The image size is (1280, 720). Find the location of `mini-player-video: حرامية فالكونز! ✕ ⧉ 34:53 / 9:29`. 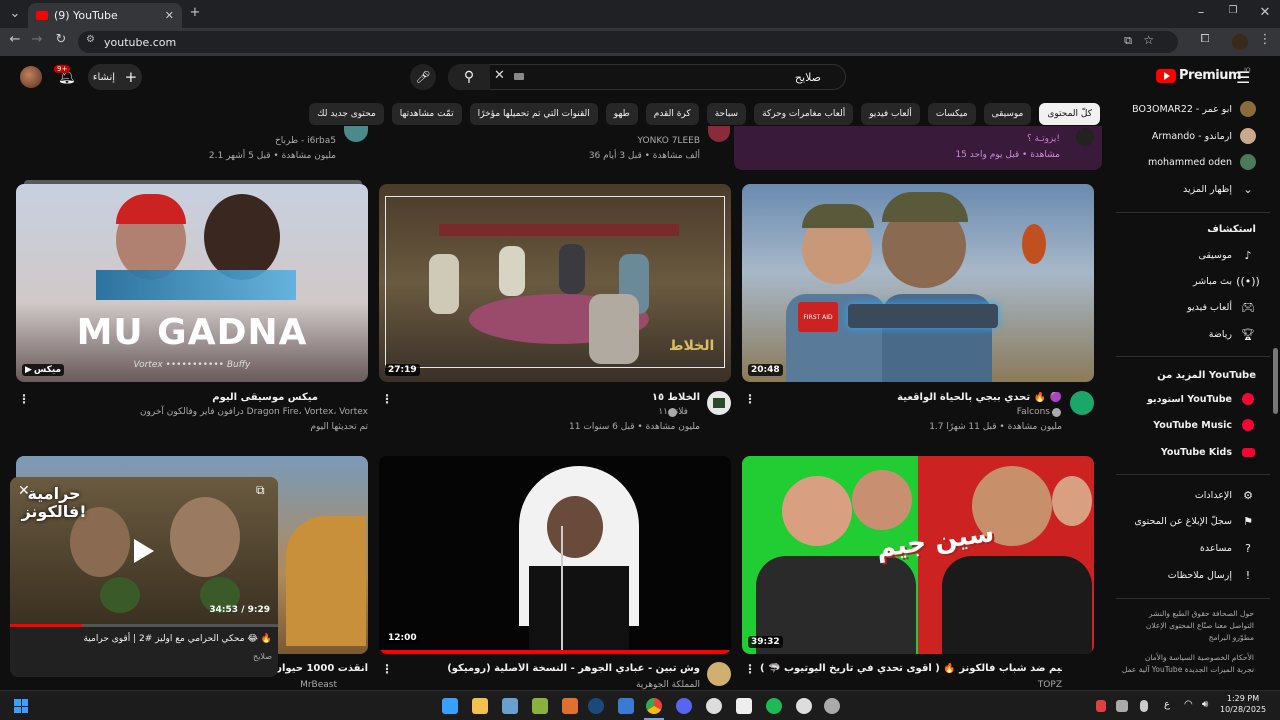

mini-player-video: حرامية فالكونز! ✕ ⧉ 34:53 / 9:29 is located at coordinates (144, 552).